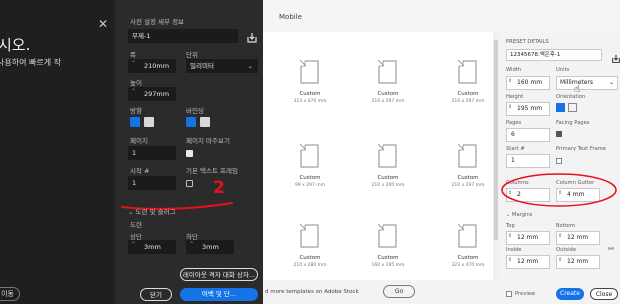 The height and width of the screenshot is (304, 620). What do you see at coordinates (136, 225) in the screenshot?
I see `bleed-label: 도련` at bounding box center [136, 225].